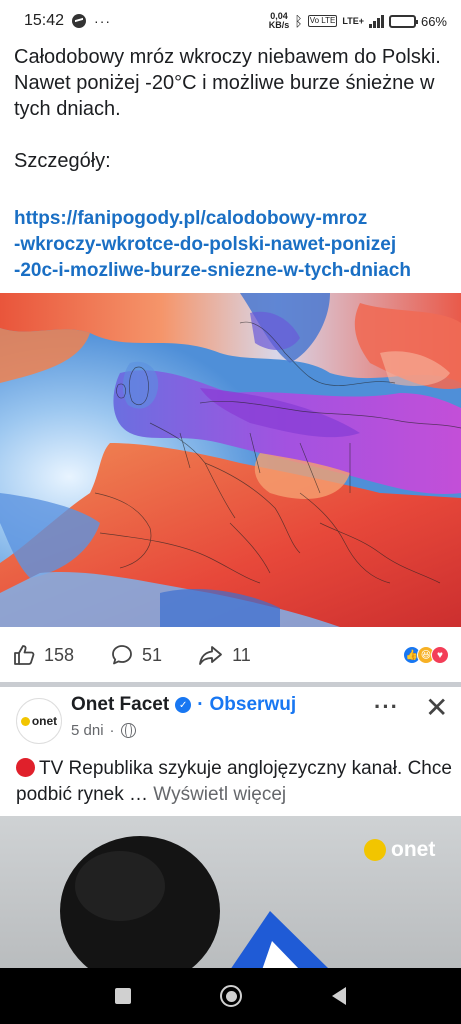  Describe the element at coordinates (79, 21) in the screenshot. I see `messenger-icon` at that location.